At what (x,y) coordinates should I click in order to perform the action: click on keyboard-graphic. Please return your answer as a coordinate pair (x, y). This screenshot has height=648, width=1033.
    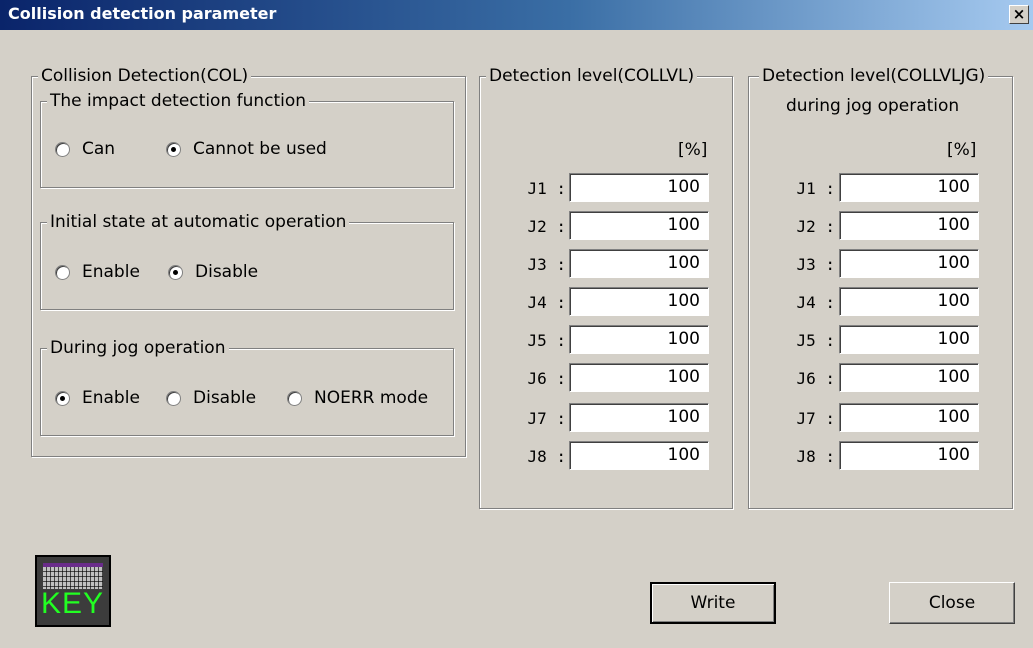
    Looking at the image, I should click on (73, 576).